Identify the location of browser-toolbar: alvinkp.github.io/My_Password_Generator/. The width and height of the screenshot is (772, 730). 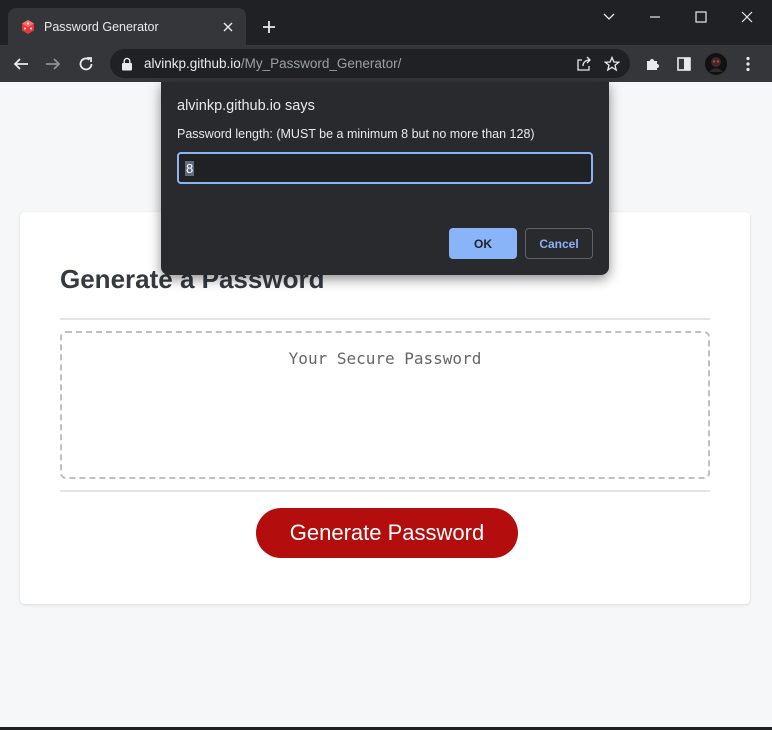
(386, 63).